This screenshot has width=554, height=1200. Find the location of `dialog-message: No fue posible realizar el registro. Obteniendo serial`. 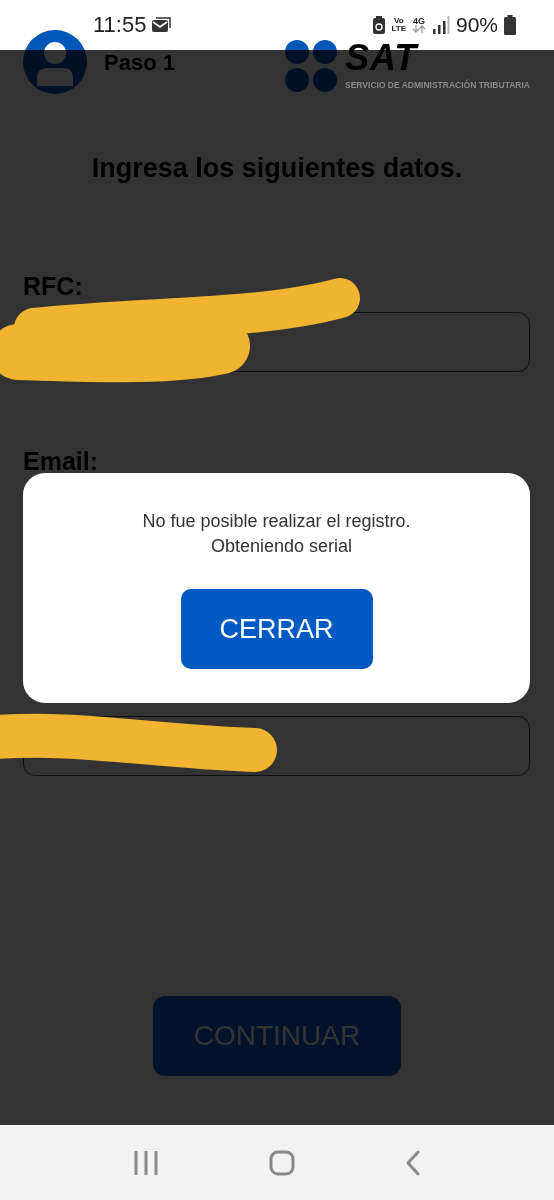

dialog-message: No fue posible realizar el registro. Obteniendo serial is located at coordinates (276, 534).